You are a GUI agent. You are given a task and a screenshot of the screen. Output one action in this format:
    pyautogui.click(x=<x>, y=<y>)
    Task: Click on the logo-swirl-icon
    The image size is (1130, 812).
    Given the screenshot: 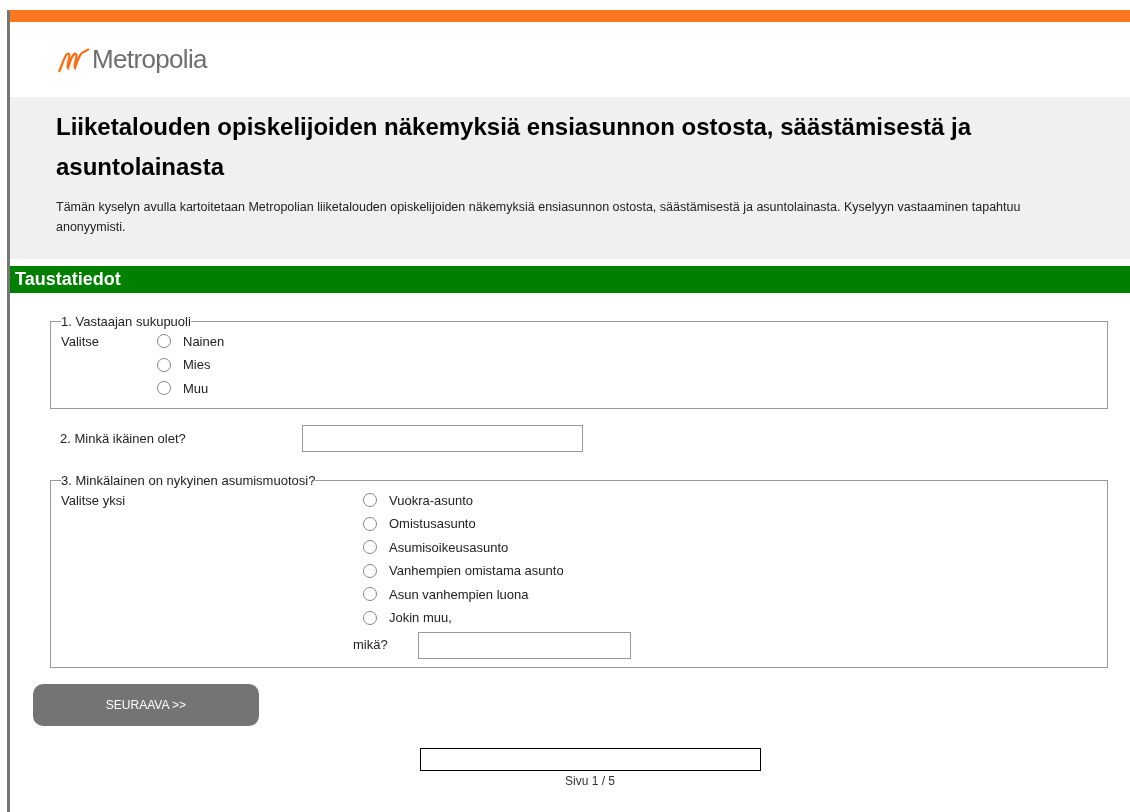 What is the action you would take?
    pyautogui.click(x=73, y=59)
    